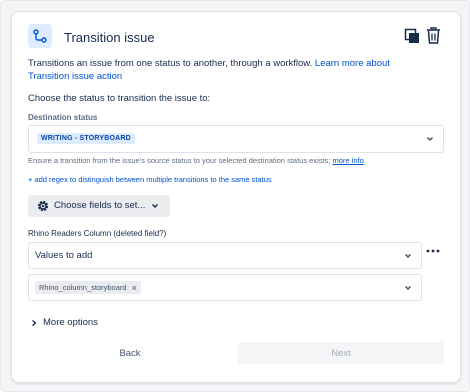 The width and height of the screenshot is (470, 392). Describe the element at coordinates (130, 353) in the screenshot. I see `back-button: Back` at that location.